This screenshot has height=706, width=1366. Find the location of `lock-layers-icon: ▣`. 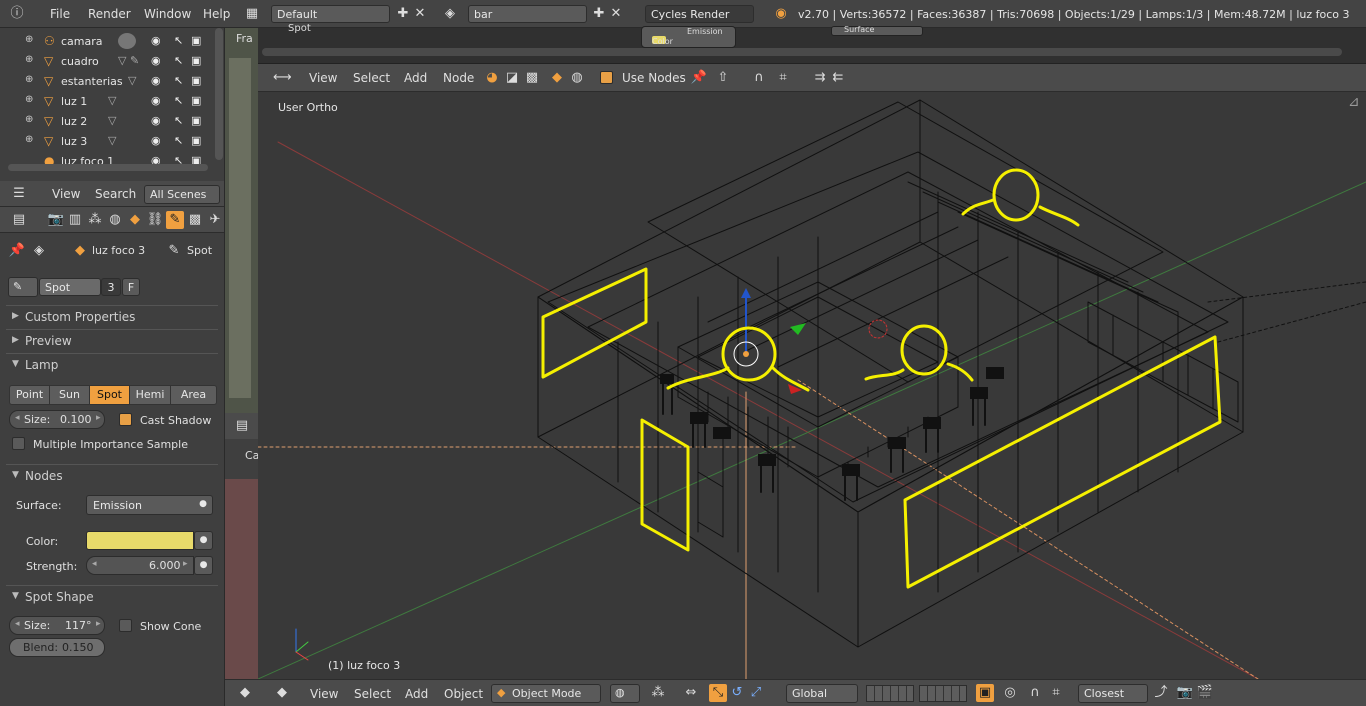

lock-layers-icon: ▣ is located at coordinates (985, 693).